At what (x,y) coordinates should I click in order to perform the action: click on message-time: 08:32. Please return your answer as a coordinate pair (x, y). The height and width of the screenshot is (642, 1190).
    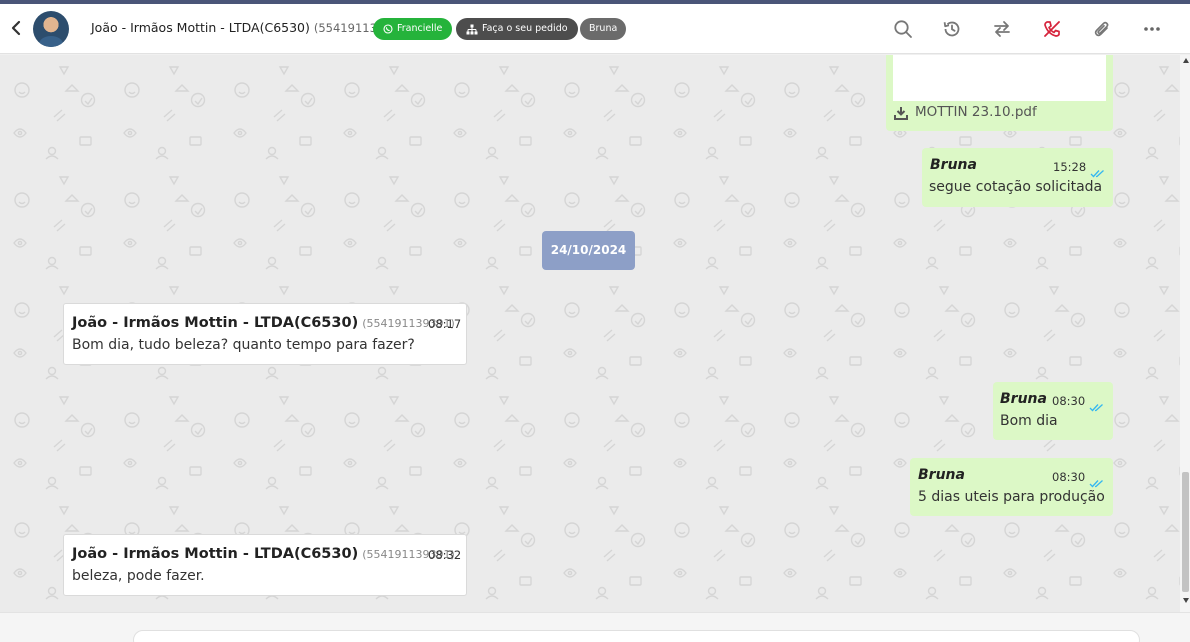
    Looking at the image, I should click on (445, 555).